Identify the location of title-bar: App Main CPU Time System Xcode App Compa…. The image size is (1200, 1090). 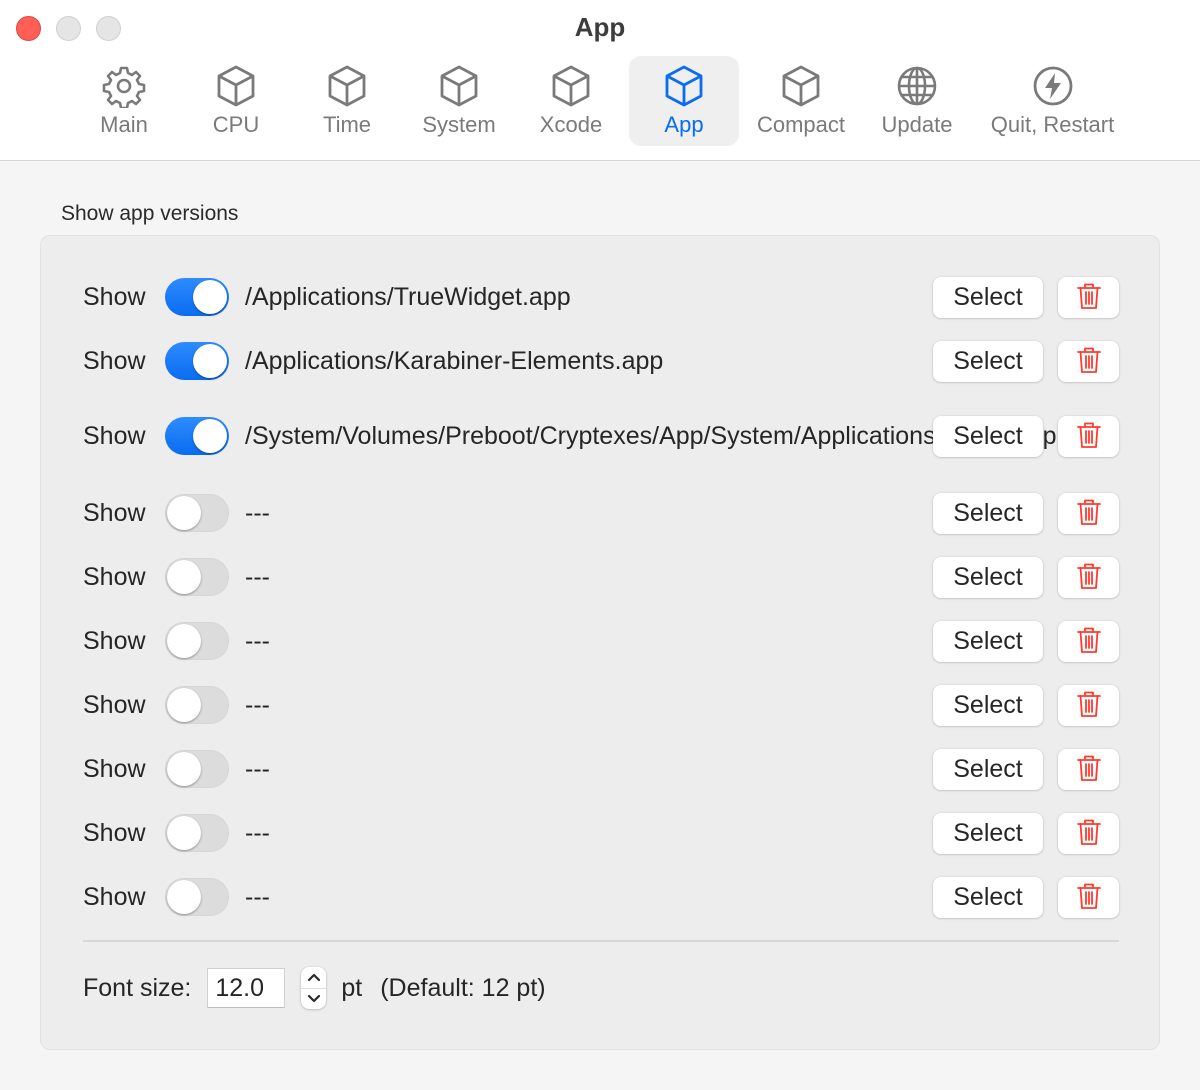
(600, 80).